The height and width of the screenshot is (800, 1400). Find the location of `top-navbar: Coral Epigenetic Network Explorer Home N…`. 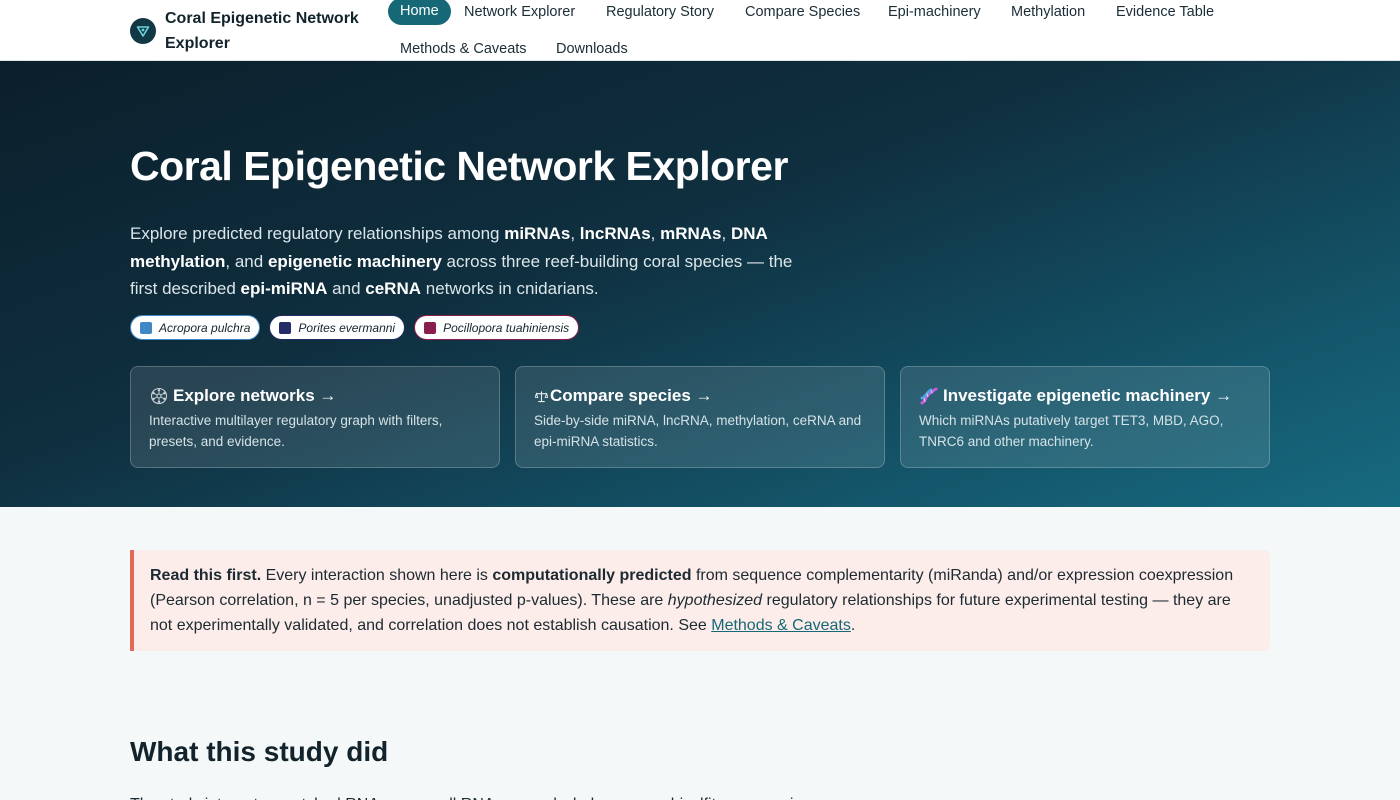

top-navbar: Coral Epigenetic Network Explorer Home N… is located at coordinates (700, 30).